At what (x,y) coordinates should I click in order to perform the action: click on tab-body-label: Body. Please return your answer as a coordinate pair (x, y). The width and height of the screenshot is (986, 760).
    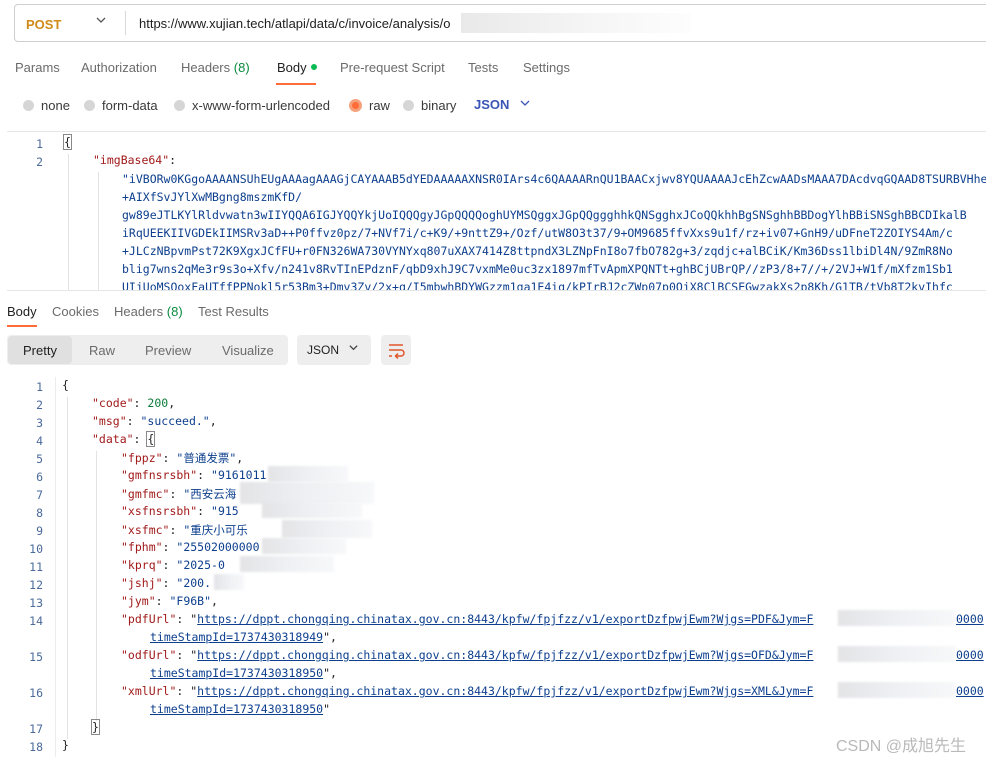
    Looking at the image, I should click on (292, 67).